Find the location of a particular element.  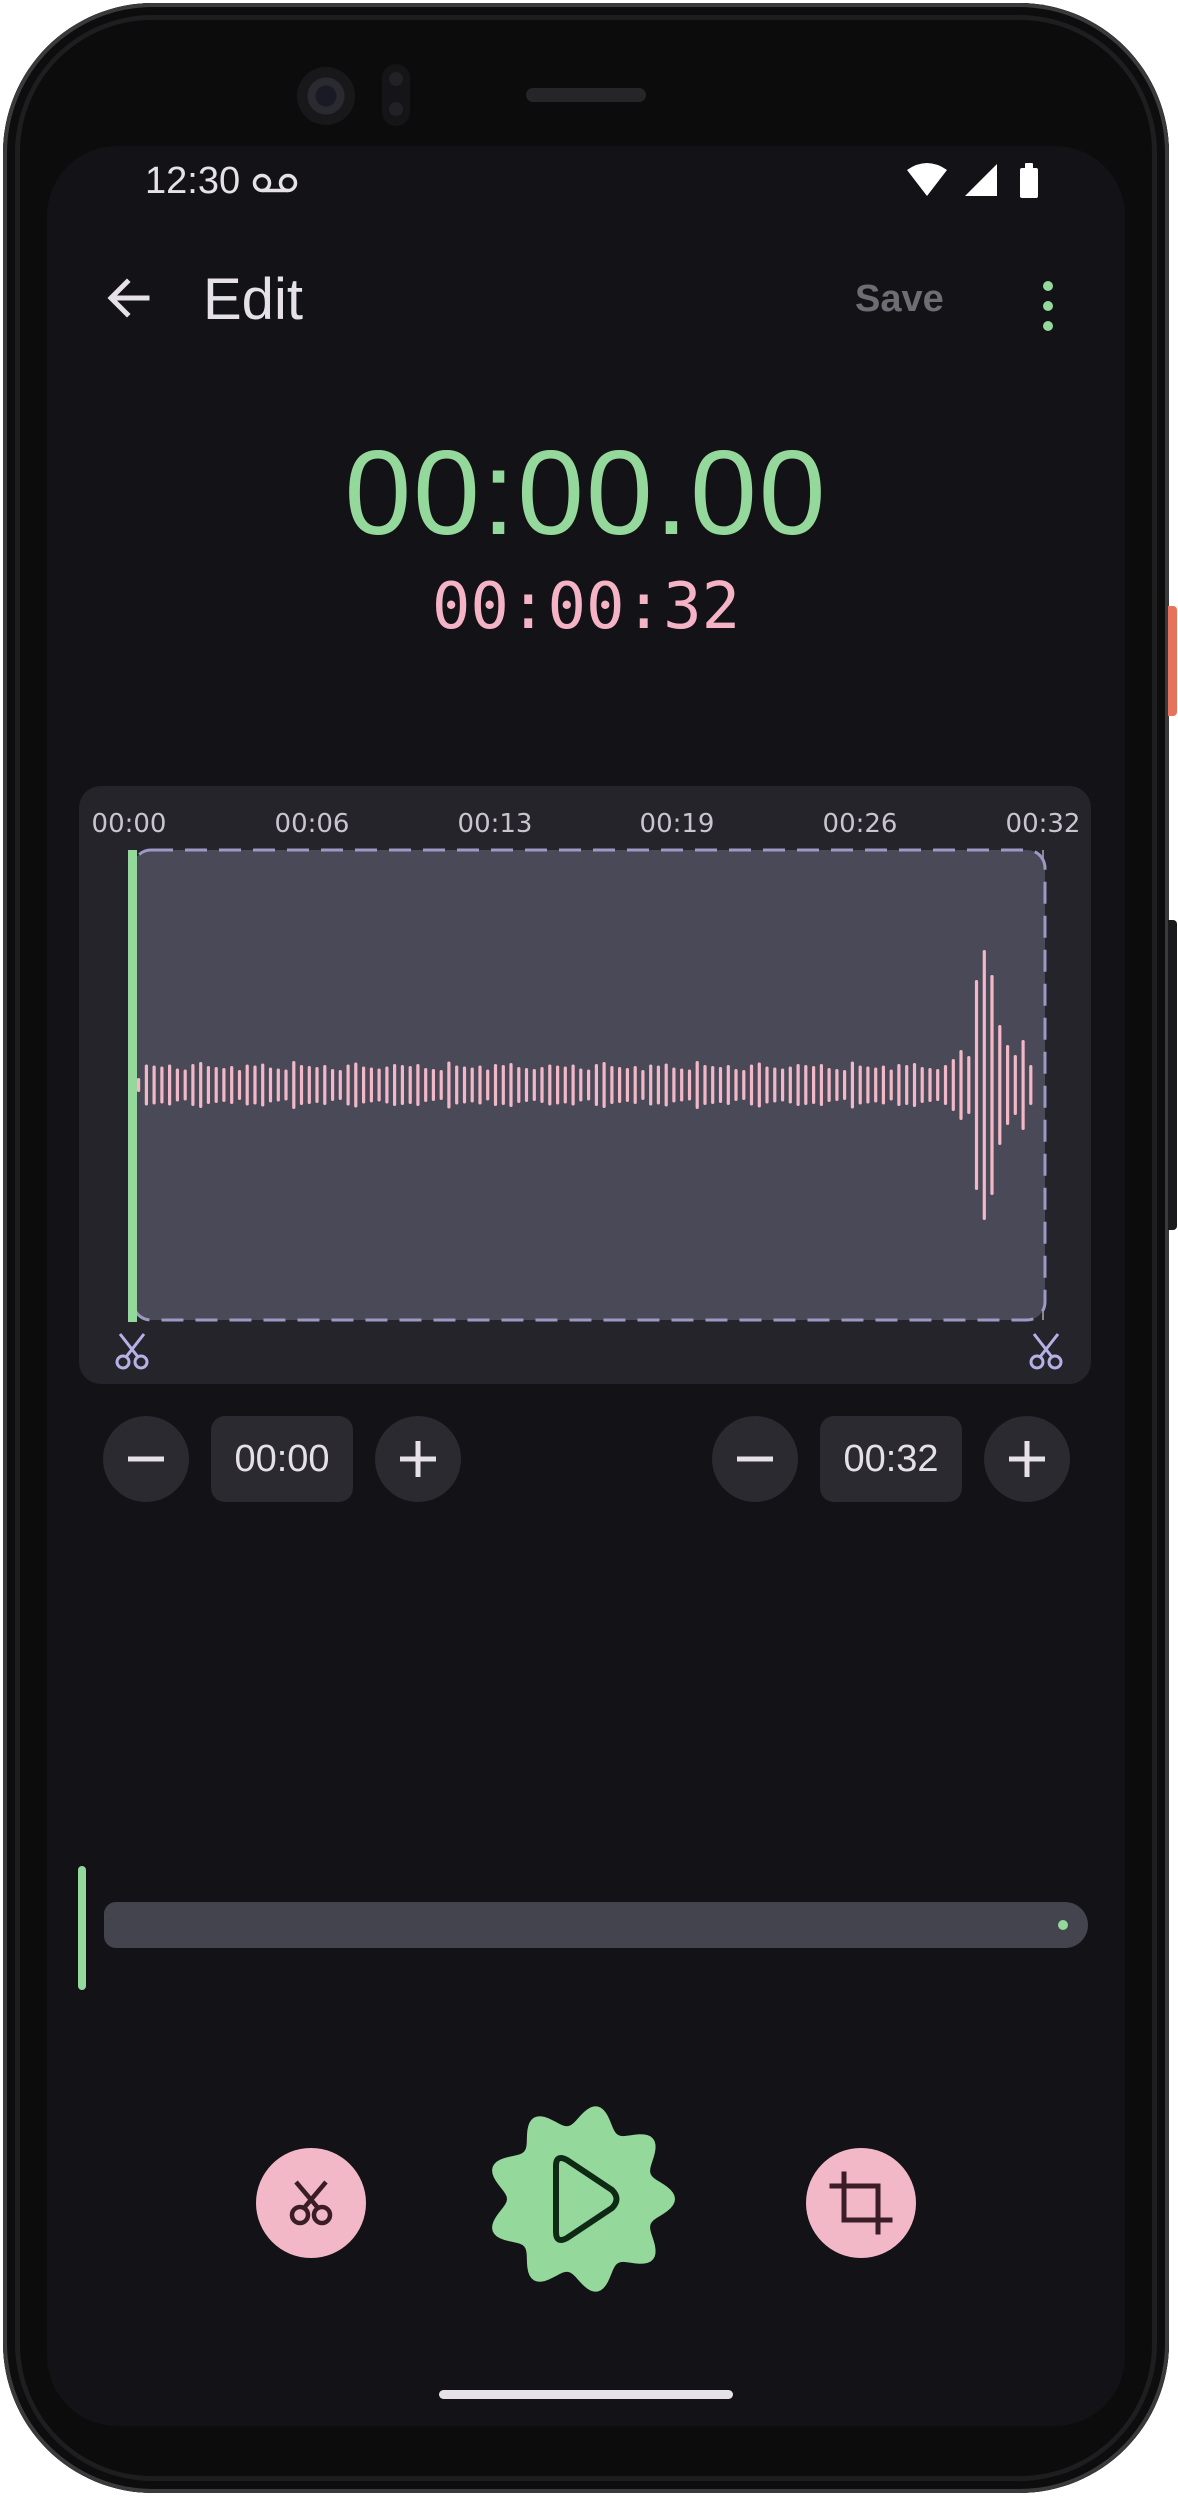

voicemail-icon is located at coordinates (275, 183).